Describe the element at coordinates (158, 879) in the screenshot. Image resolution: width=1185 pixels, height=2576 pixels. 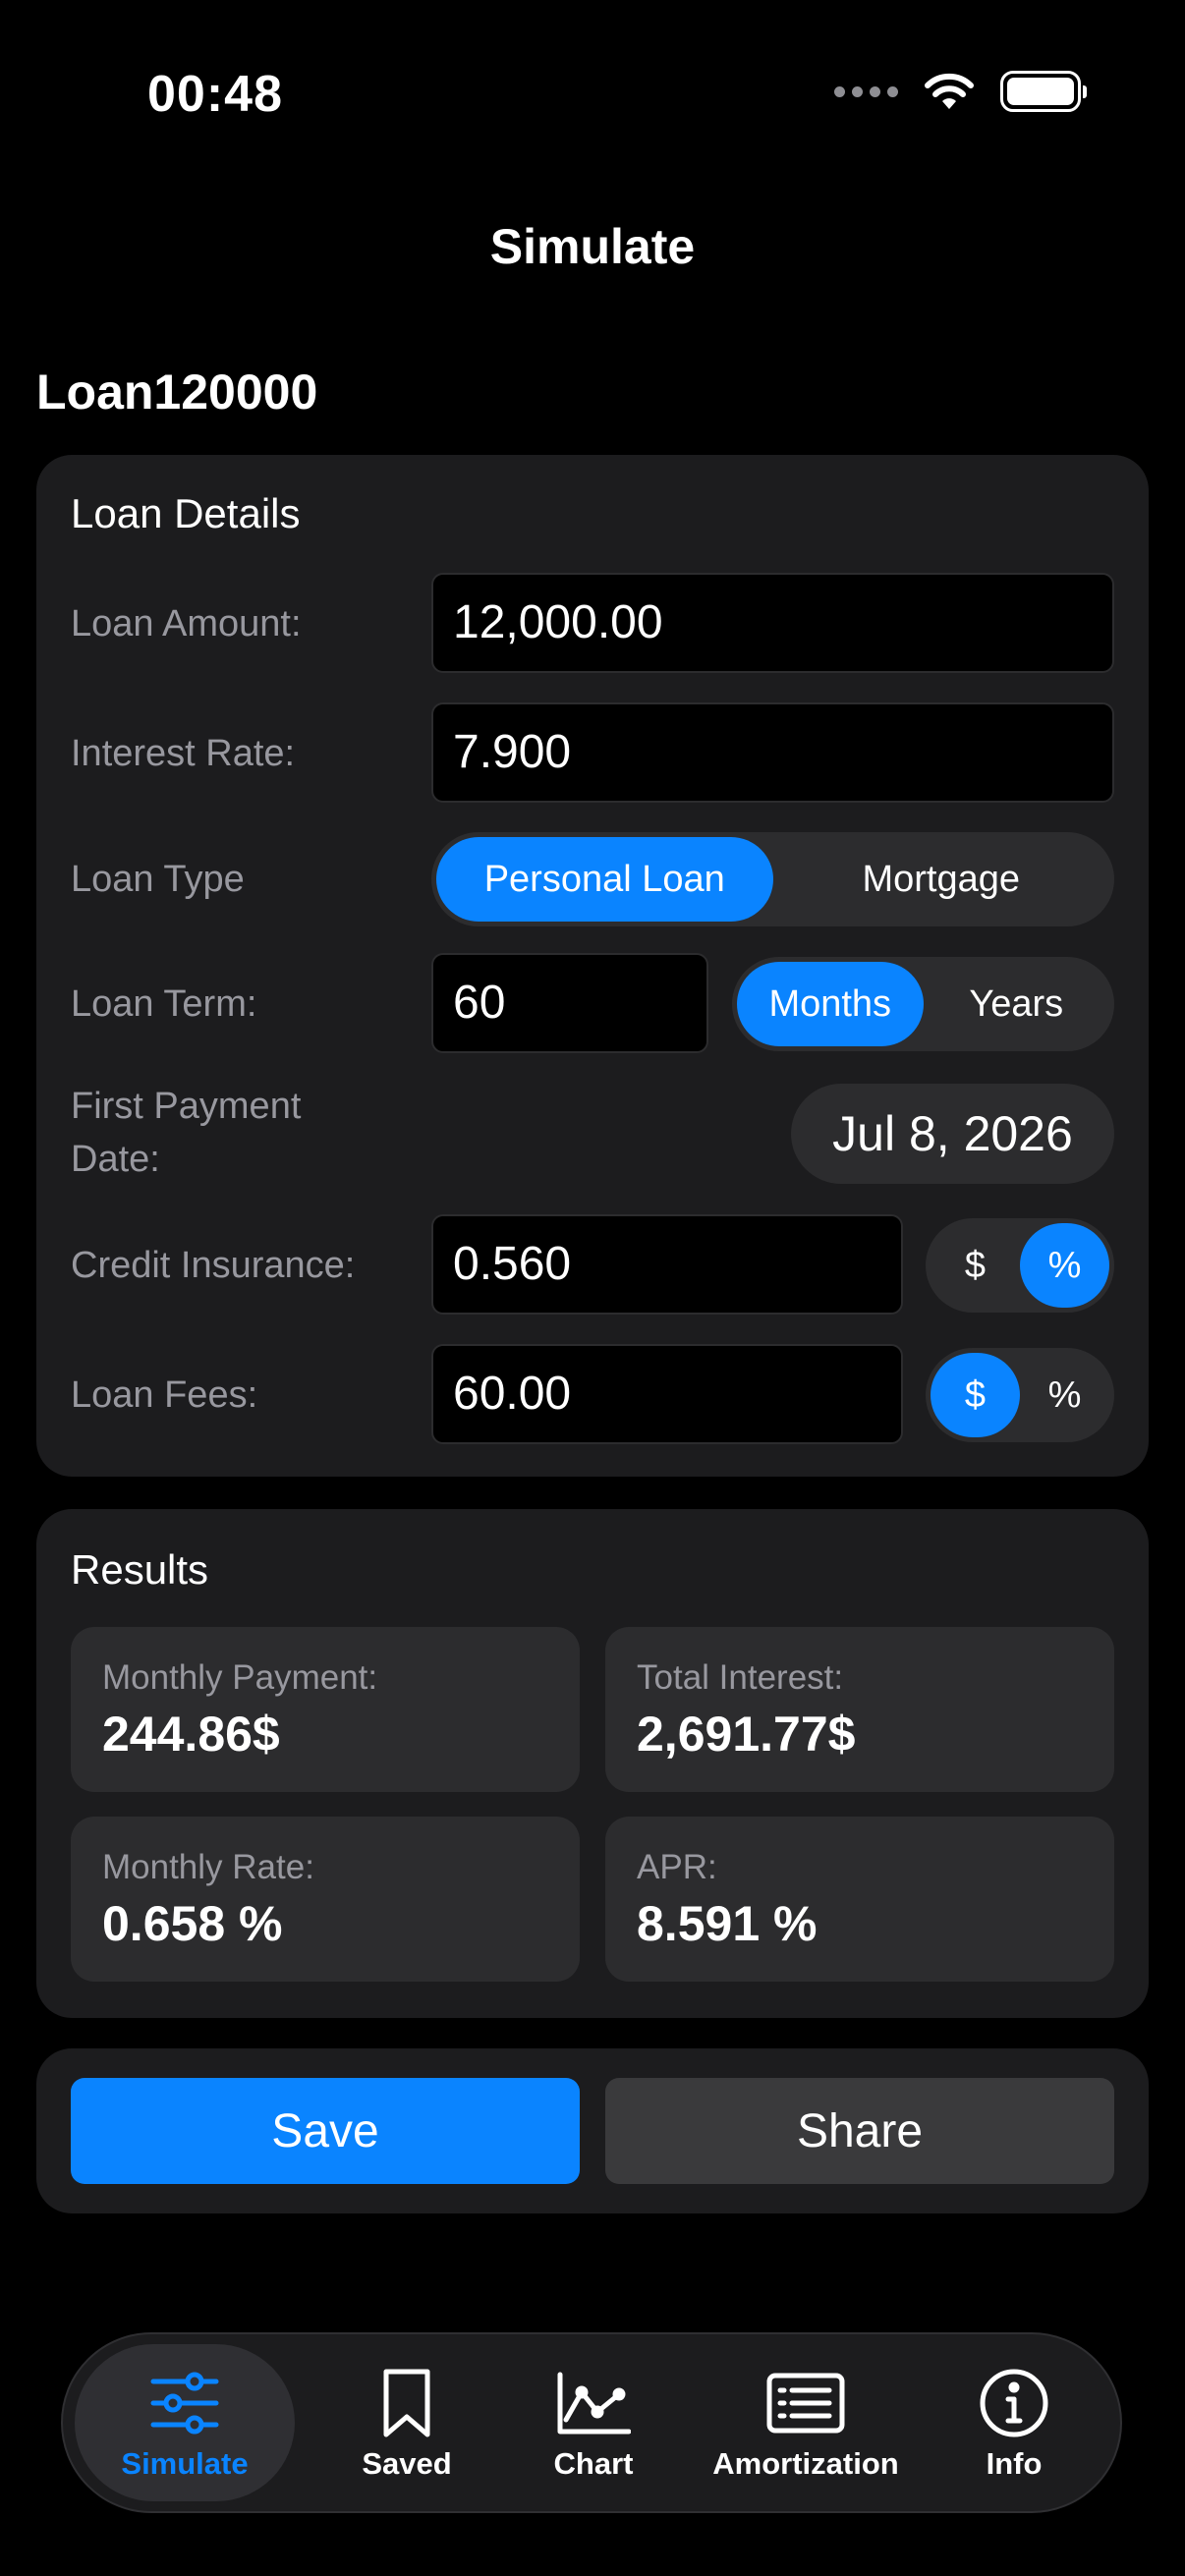
I see `loan-type-label: Loan Type` at that location.